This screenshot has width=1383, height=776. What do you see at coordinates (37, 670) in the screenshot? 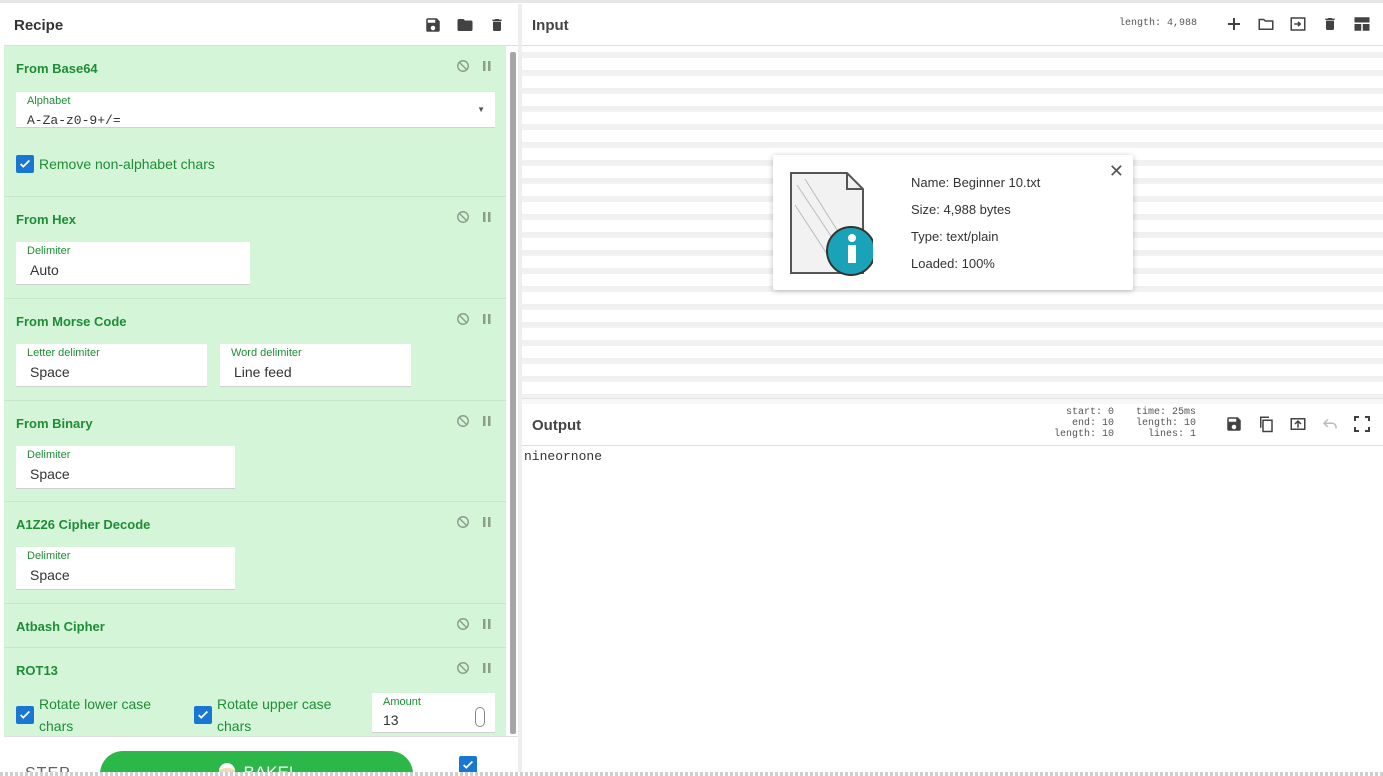
I see `op-title: ROT13` at bounding box center [37, 670].